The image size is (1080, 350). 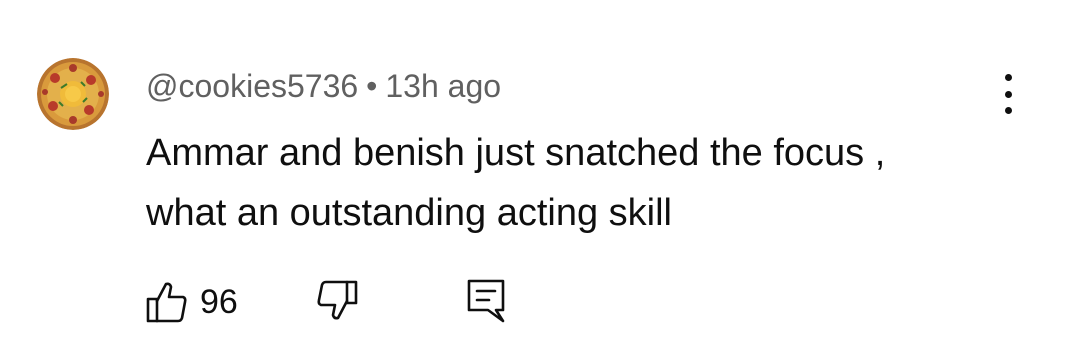 What do you see at coordinates (192, 302) in the screenshot?
I see `like-button: 96` at bounding box center [192, 302].